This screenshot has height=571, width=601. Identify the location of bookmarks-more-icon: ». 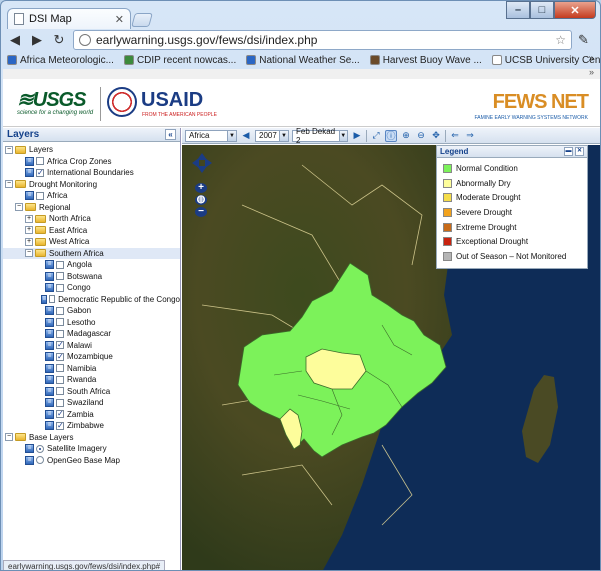
(591, 58).